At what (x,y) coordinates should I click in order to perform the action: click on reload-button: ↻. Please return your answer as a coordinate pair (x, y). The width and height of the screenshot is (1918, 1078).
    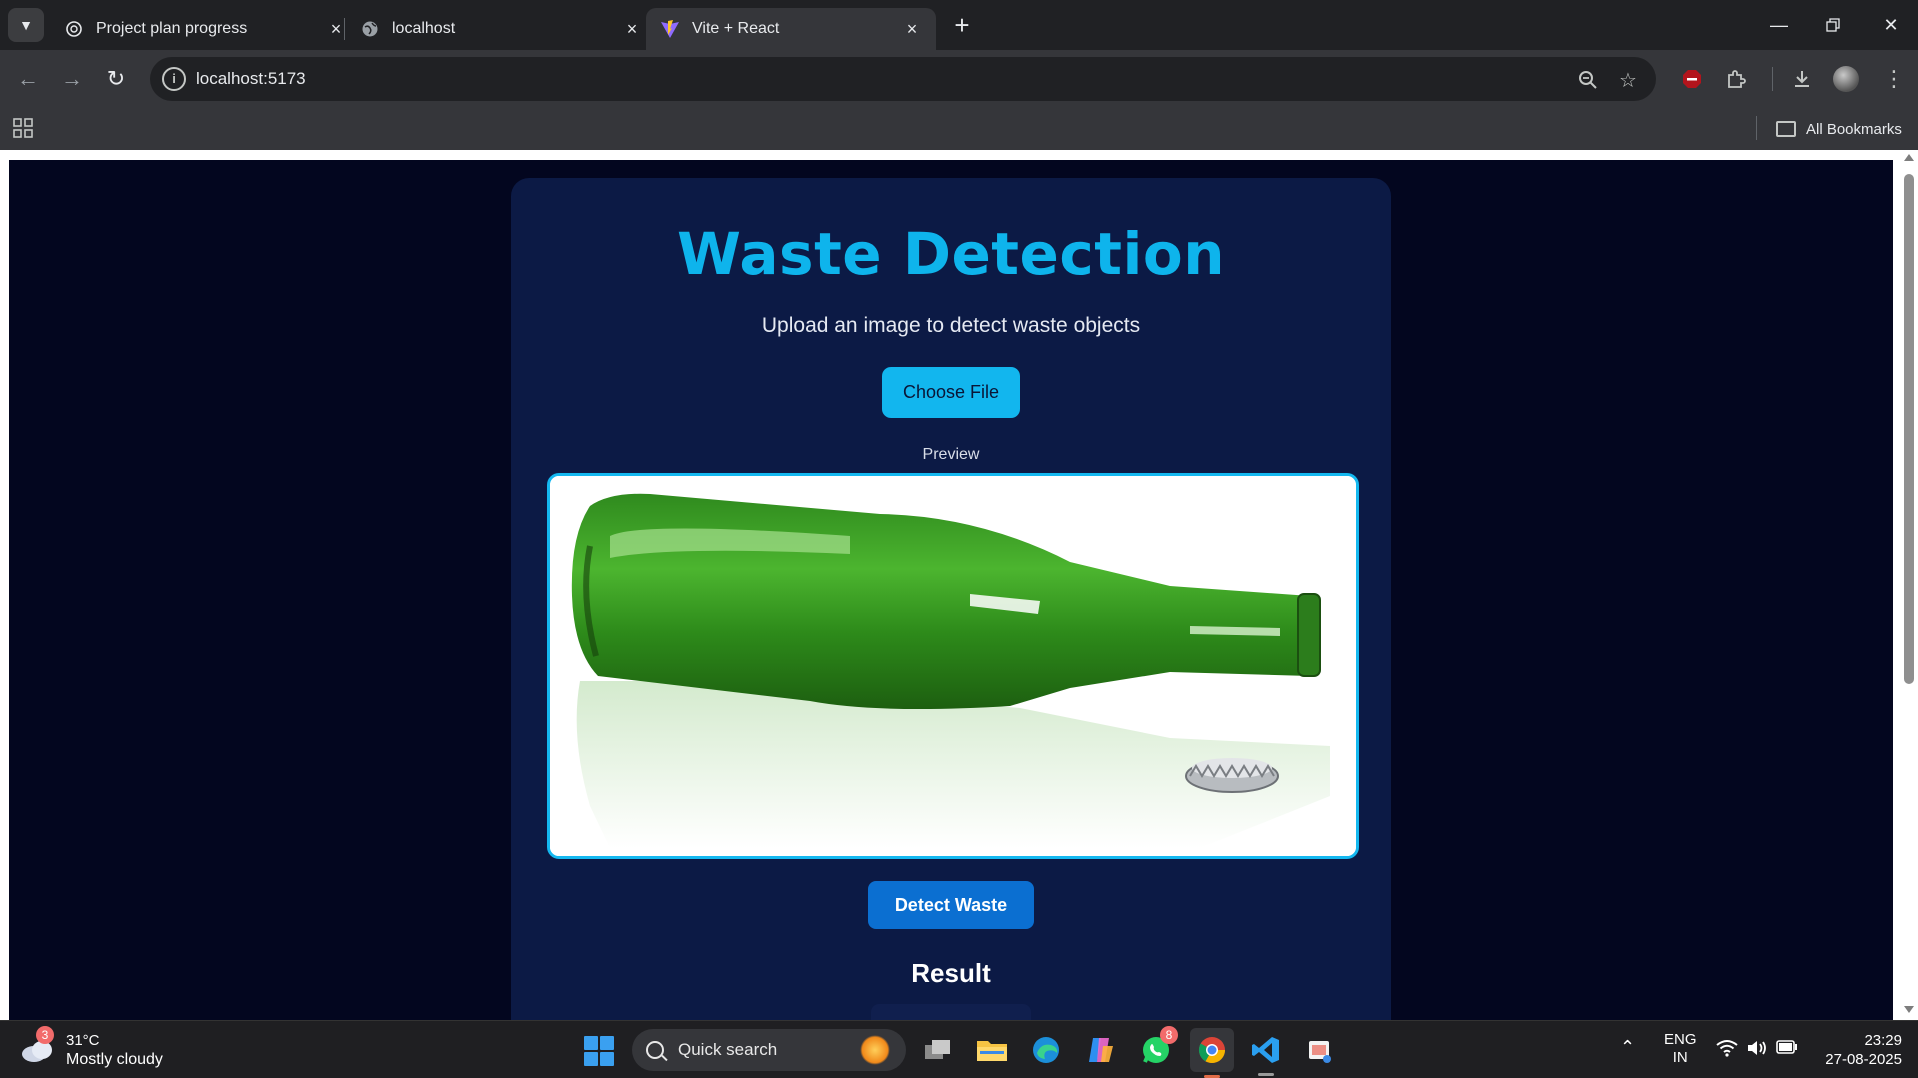
    Looking at the image, I should click on (116, 79).